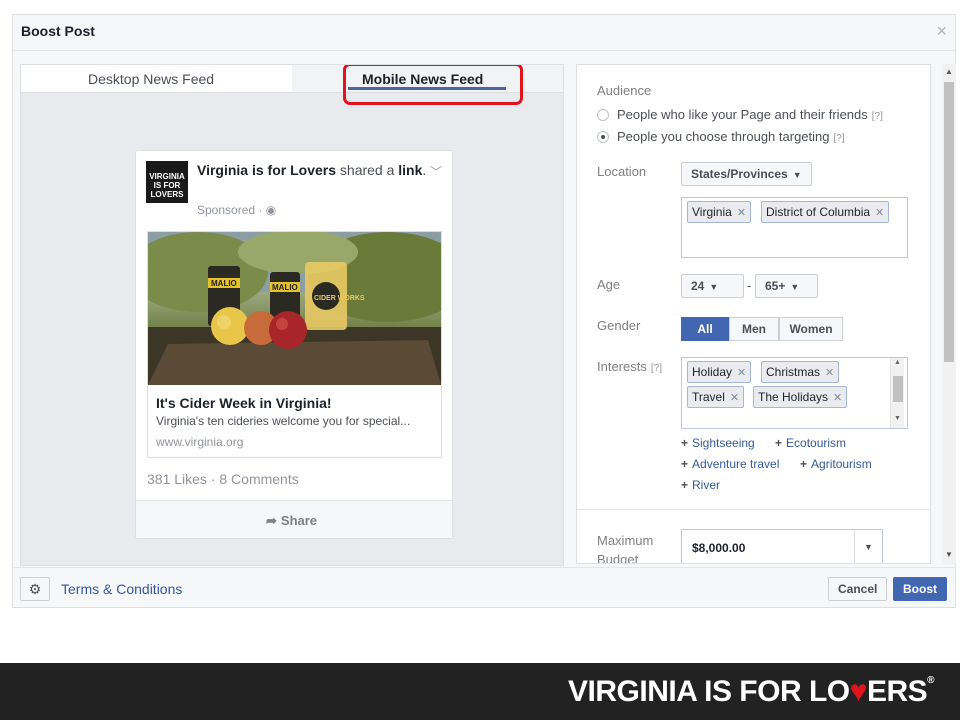  Describe the element at coordinates (224, 283) in the screenshot. I see `can-label-1: MALIO` at that location.